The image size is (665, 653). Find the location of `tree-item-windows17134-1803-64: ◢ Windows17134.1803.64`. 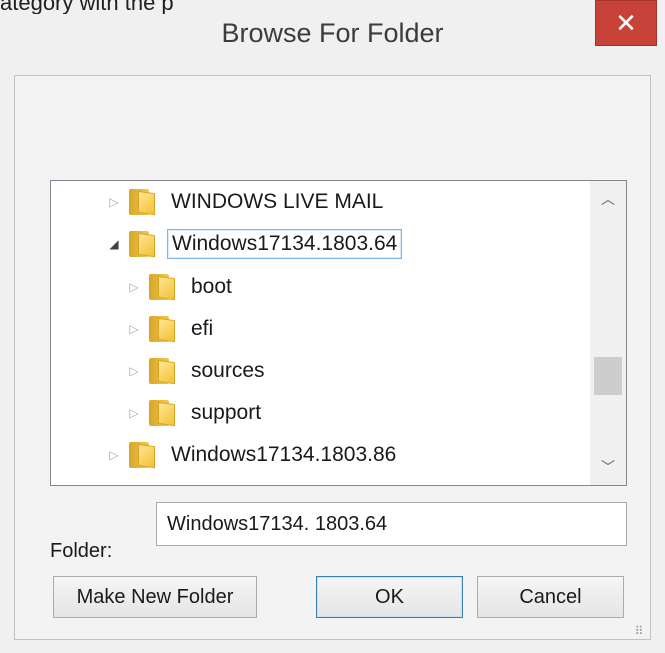

tree-item-windows17134-1803-64: ◢ Windows17134.1803.64 is located at coordinates (255, 244).